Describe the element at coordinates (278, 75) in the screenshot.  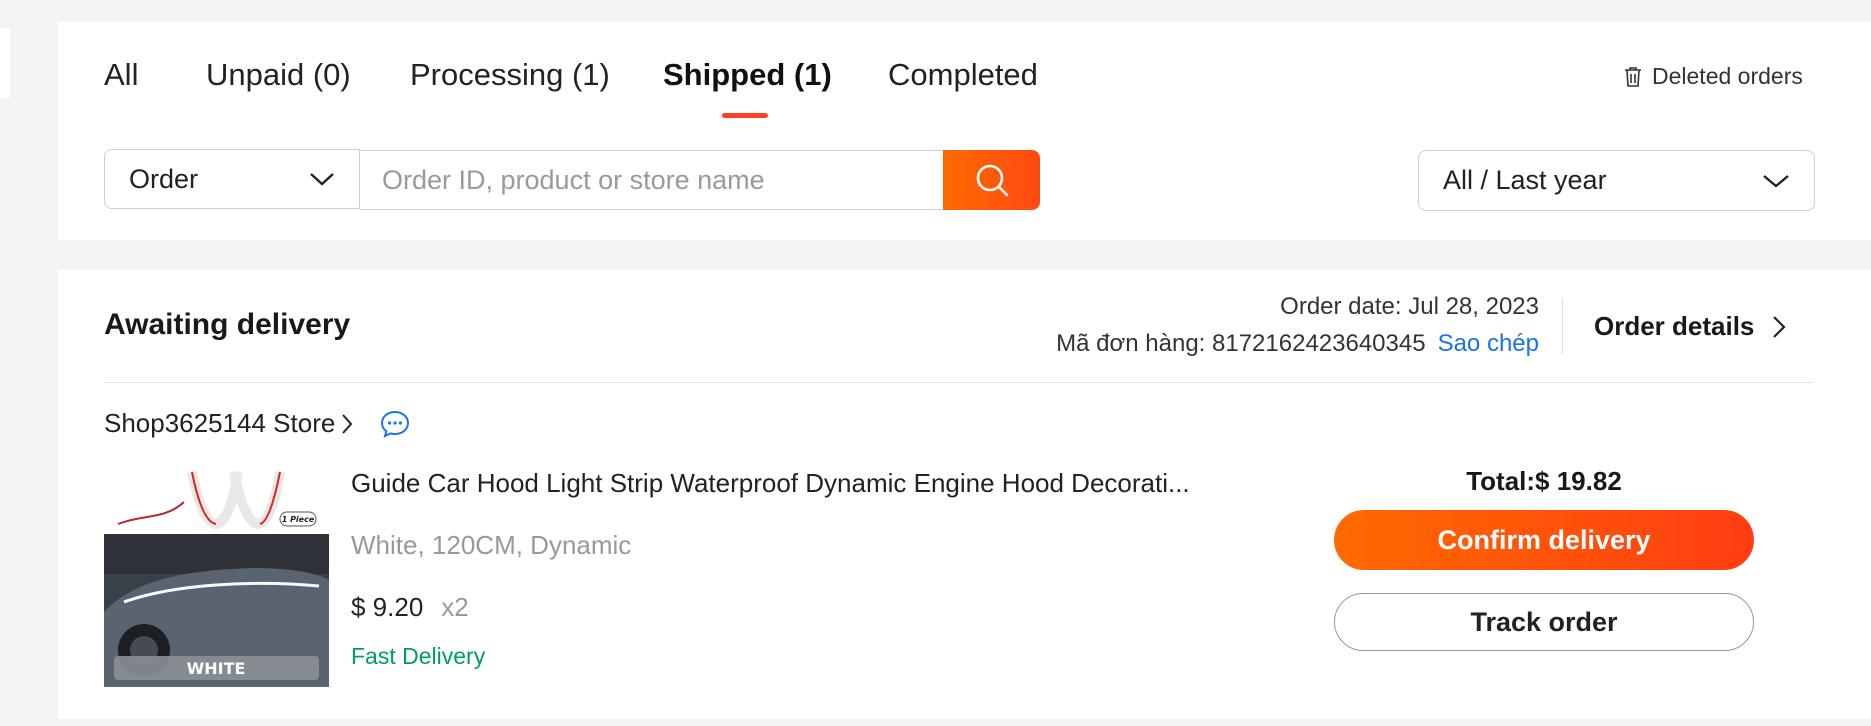
I see `tab-unpaid: Unpaid (0)` at that location.